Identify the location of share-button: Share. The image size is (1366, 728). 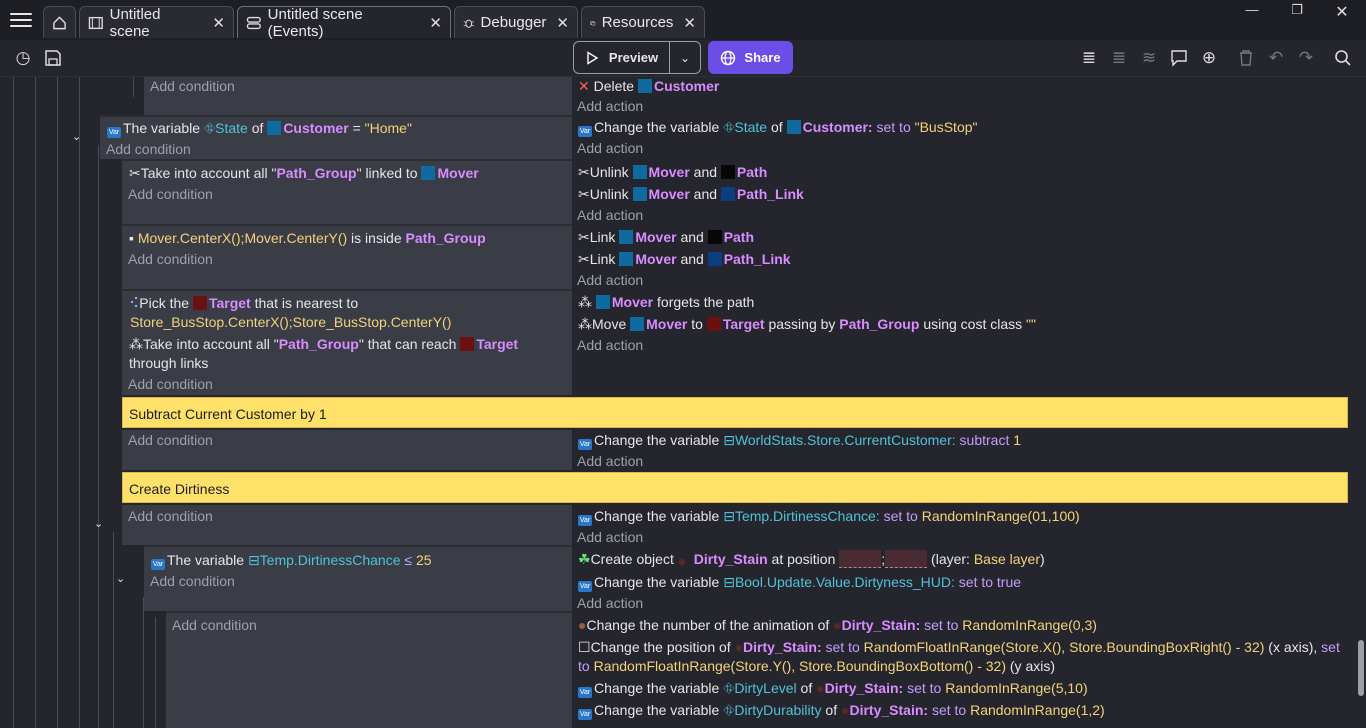
(750, 57).